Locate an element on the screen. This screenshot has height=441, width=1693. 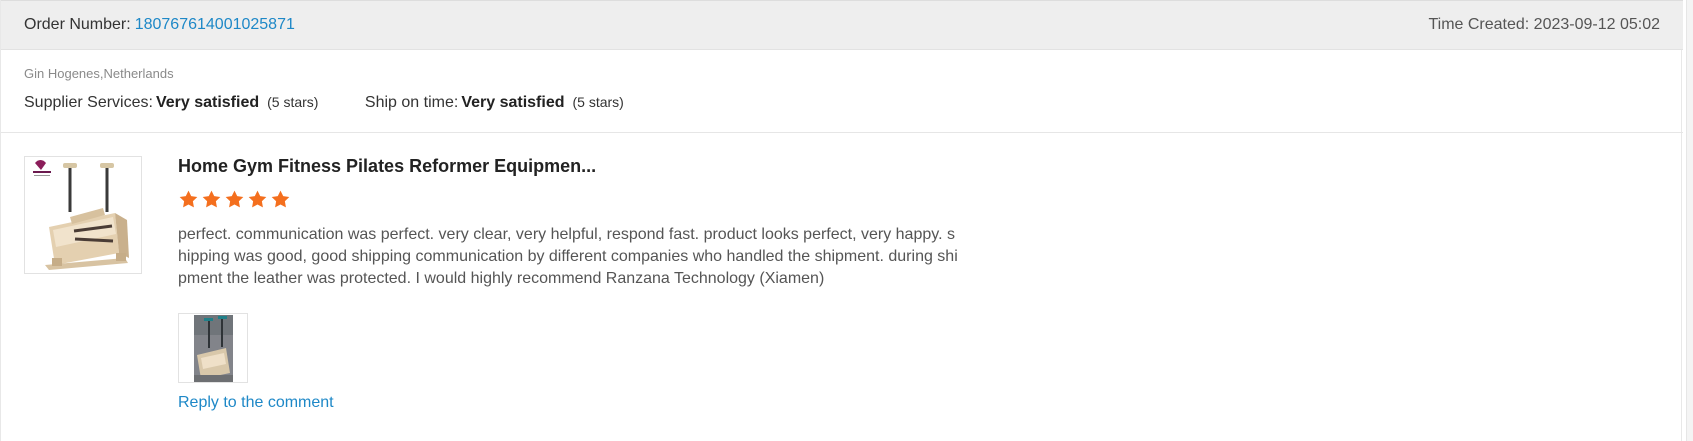
review-photo-thumbnail is located at coordinates (213, 348).